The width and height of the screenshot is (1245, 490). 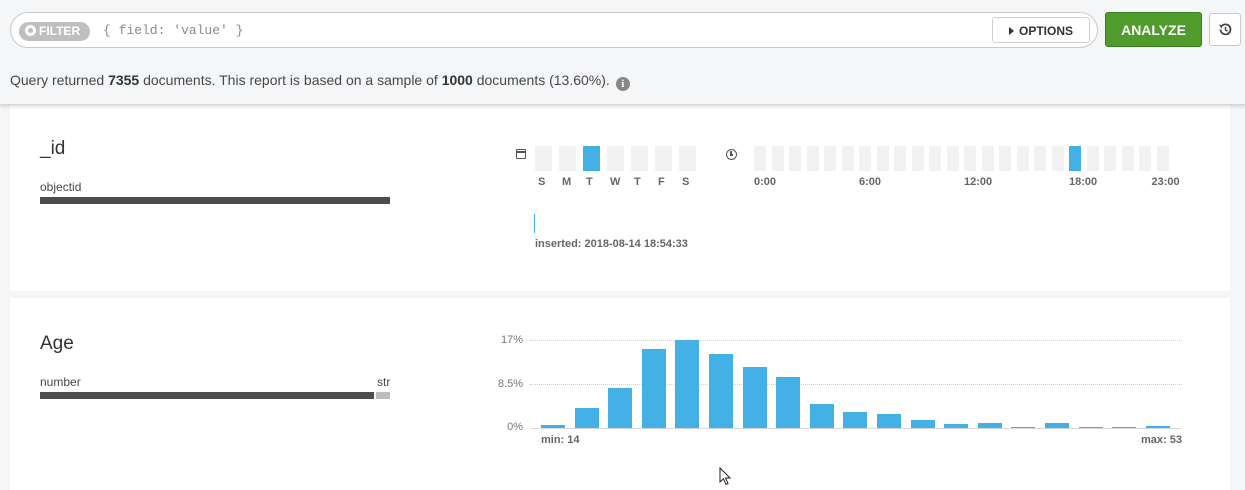 I want to click on sample-size: 1000, so click(x=457, y=80).